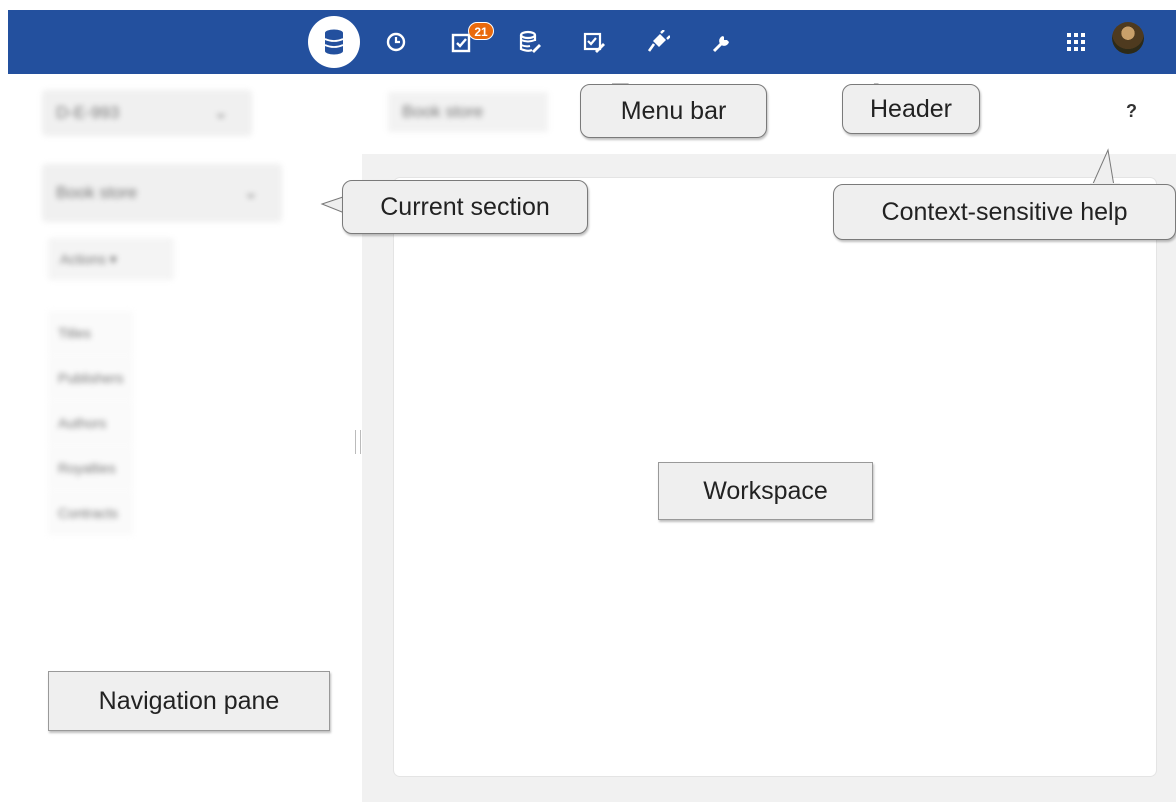 This screenshot has width=1176, height=802. What do you see at coordinates (91, 333) in the screenshot?
I see `nav-item-titles: Titles` at bounding box center [91, 333].